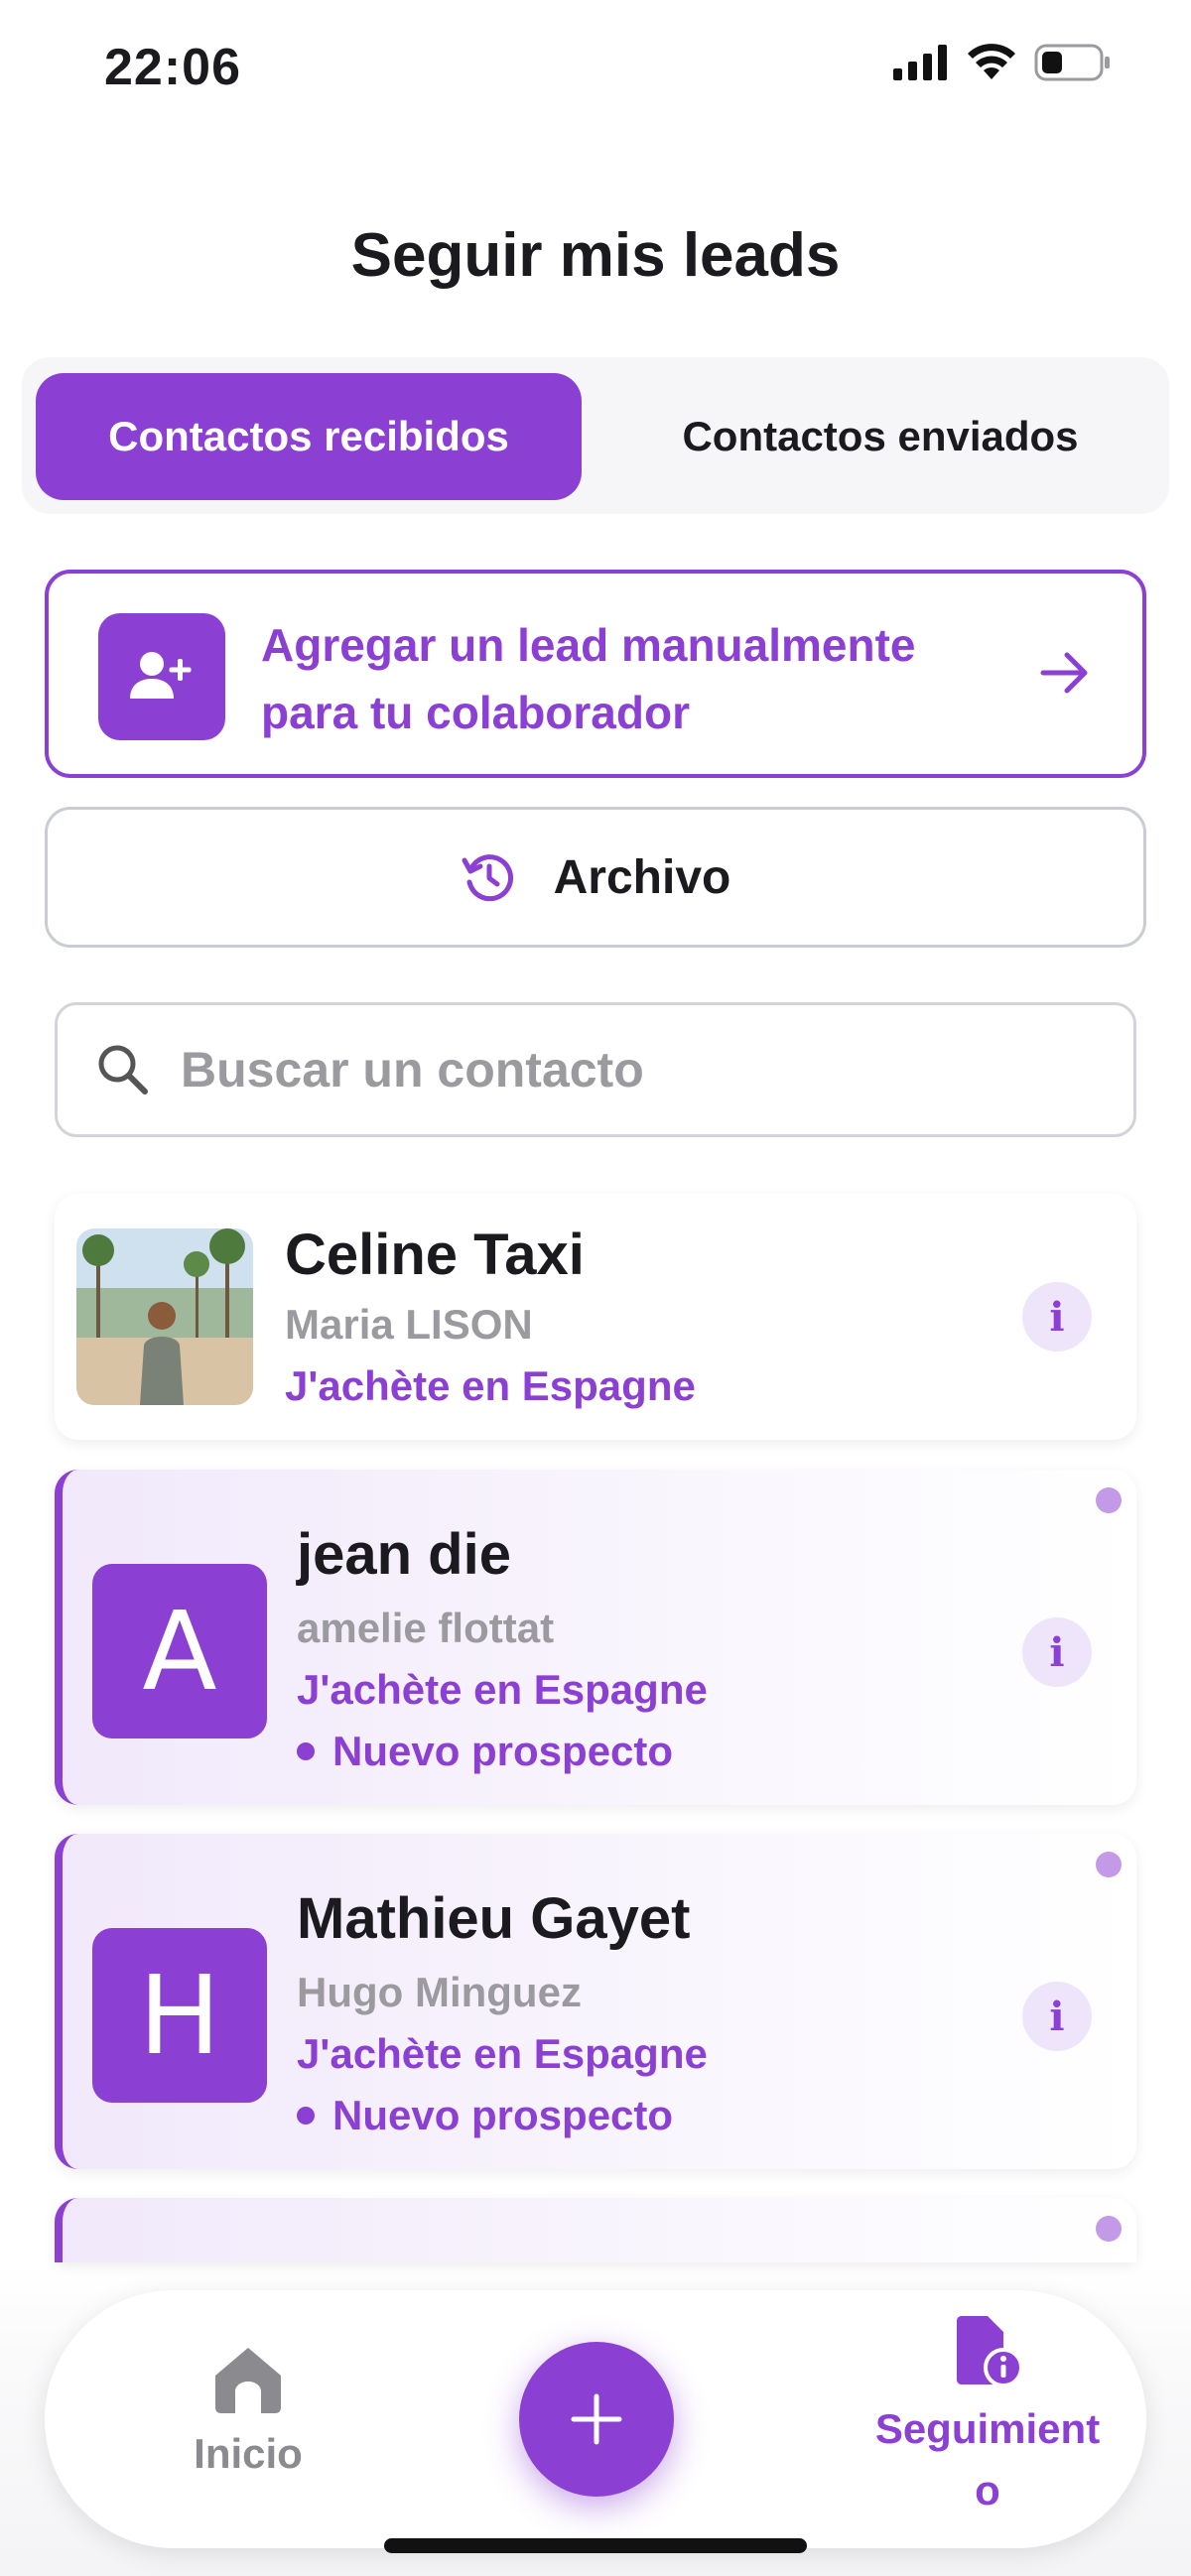 The image size is (1191, 2576). I want to click on segmented-tabs: Contactos recibidos Contactos enviados, so click(595, 436).